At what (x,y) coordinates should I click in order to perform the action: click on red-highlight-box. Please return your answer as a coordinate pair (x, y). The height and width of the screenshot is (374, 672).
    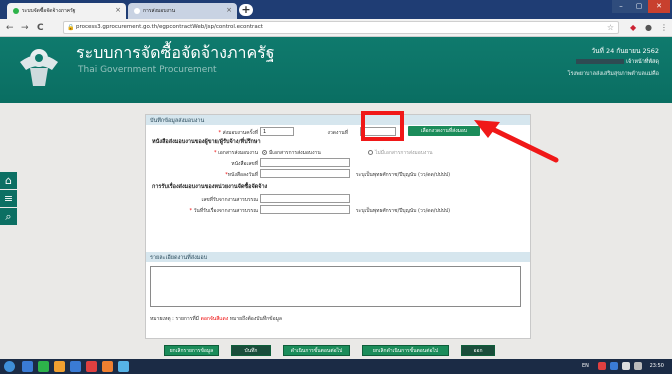
    Looking at the image, I should click on (382, 126).